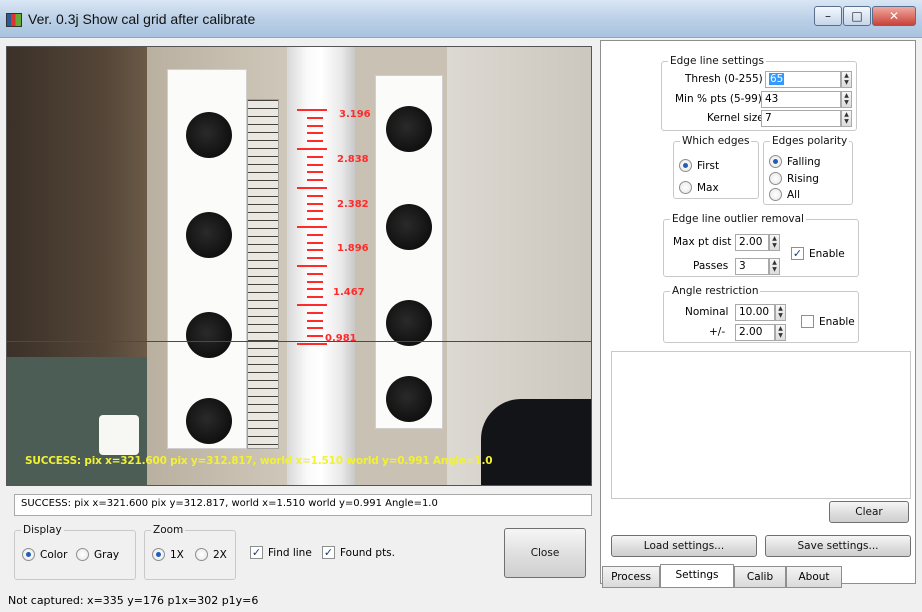 The width and height of the screenshot is (922, 612). What do you see at coordinates (794, 194) in the screenshot?
I see `polarity-all-label: All` at bounding box center [794, 194].